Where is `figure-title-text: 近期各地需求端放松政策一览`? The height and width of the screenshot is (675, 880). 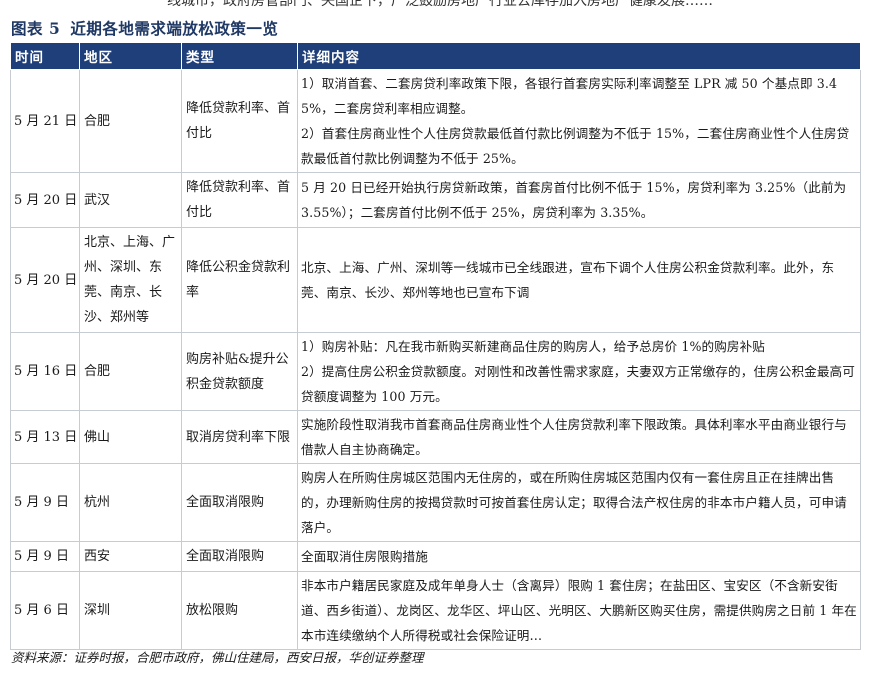
figure-title-text: 近期各地需求端放松政策一览 is located at coordinates (174, 28).